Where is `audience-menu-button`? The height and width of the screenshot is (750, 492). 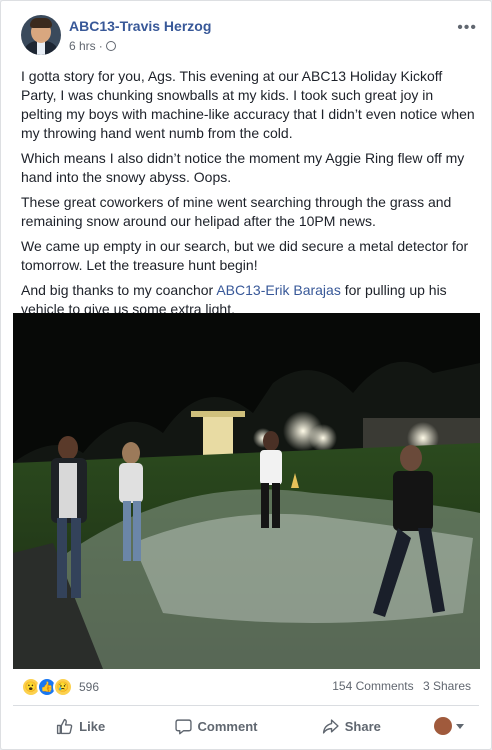 audience-menu-button is located at coordinates (449, 726).